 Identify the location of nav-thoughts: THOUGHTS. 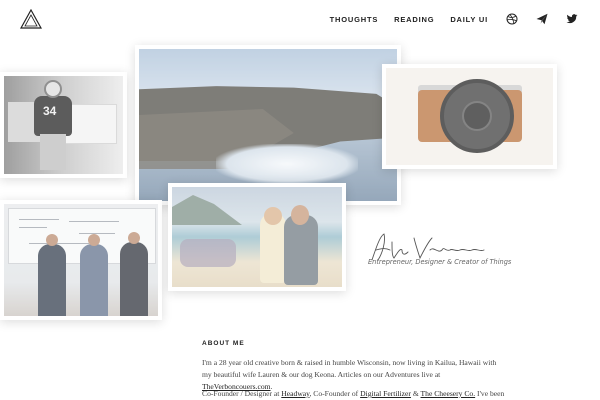
(354, 19).